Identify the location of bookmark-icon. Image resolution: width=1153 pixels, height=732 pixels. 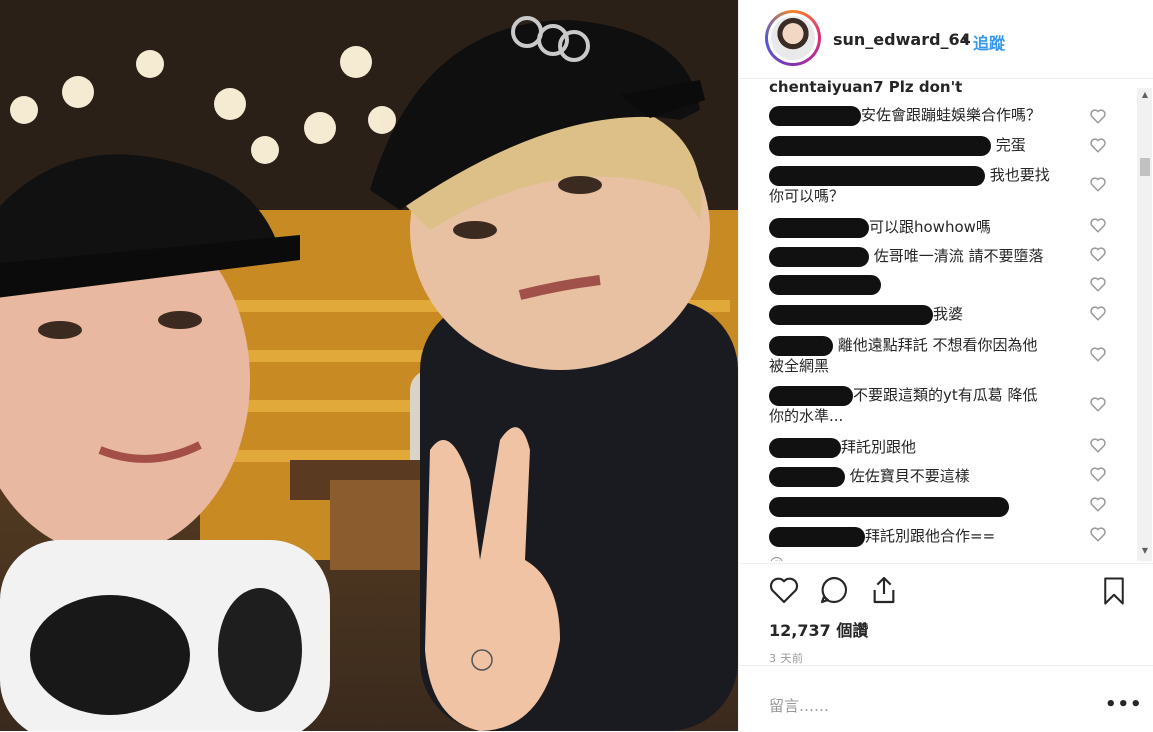
(1114, 591).